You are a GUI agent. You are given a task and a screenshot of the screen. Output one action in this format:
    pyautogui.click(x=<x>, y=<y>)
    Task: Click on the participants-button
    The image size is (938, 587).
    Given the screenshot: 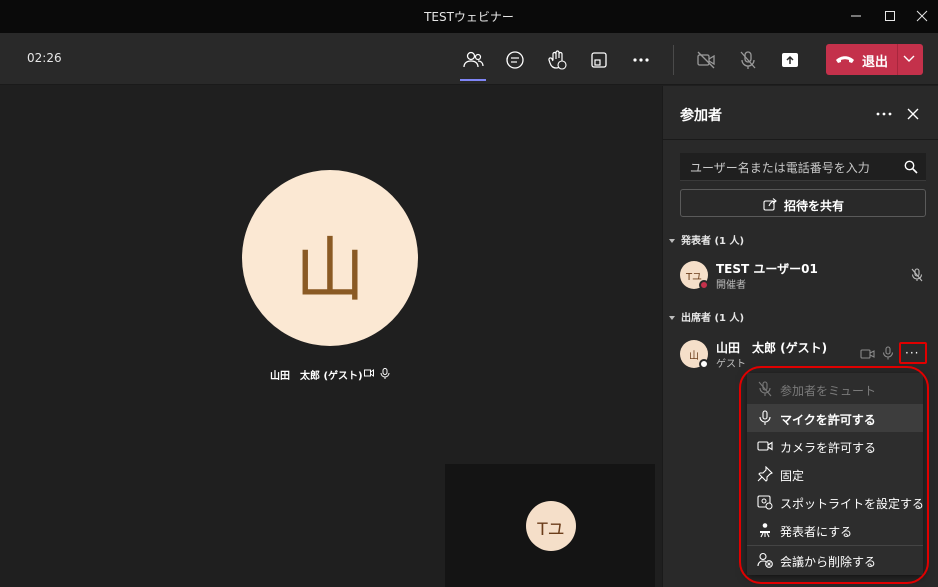 What is the action you would take?
    pyautogui.click(x=473, y=63)
    